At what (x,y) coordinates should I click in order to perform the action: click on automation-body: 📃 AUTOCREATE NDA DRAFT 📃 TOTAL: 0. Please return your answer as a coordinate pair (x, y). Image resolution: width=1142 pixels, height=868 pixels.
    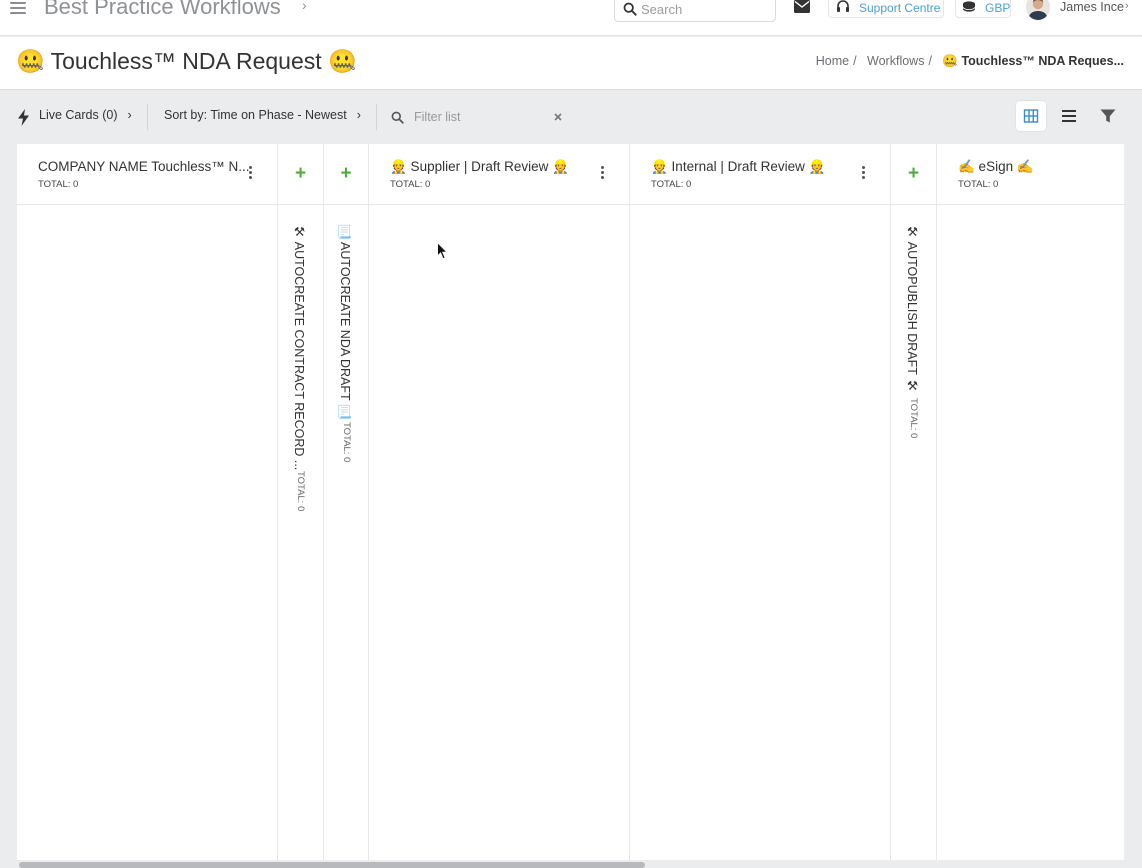
    Looking at the image, I should click on (346, 524).